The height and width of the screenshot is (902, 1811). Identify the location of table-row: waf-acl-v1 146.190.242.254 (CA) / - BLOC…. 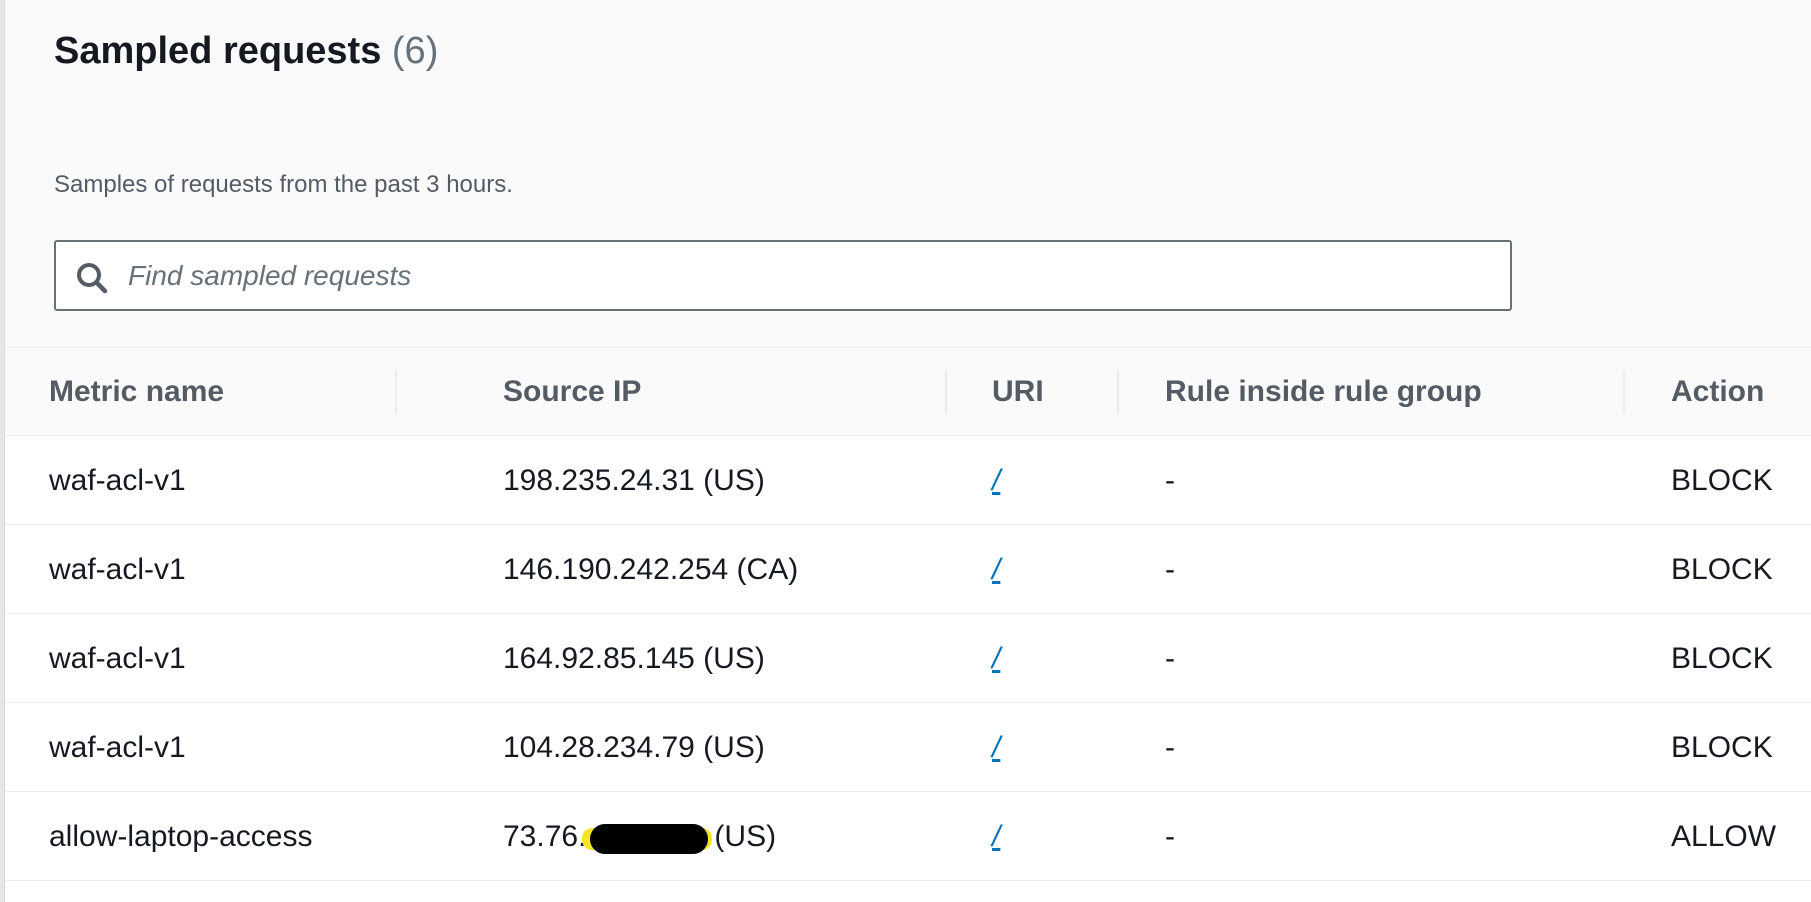
(908, 569).